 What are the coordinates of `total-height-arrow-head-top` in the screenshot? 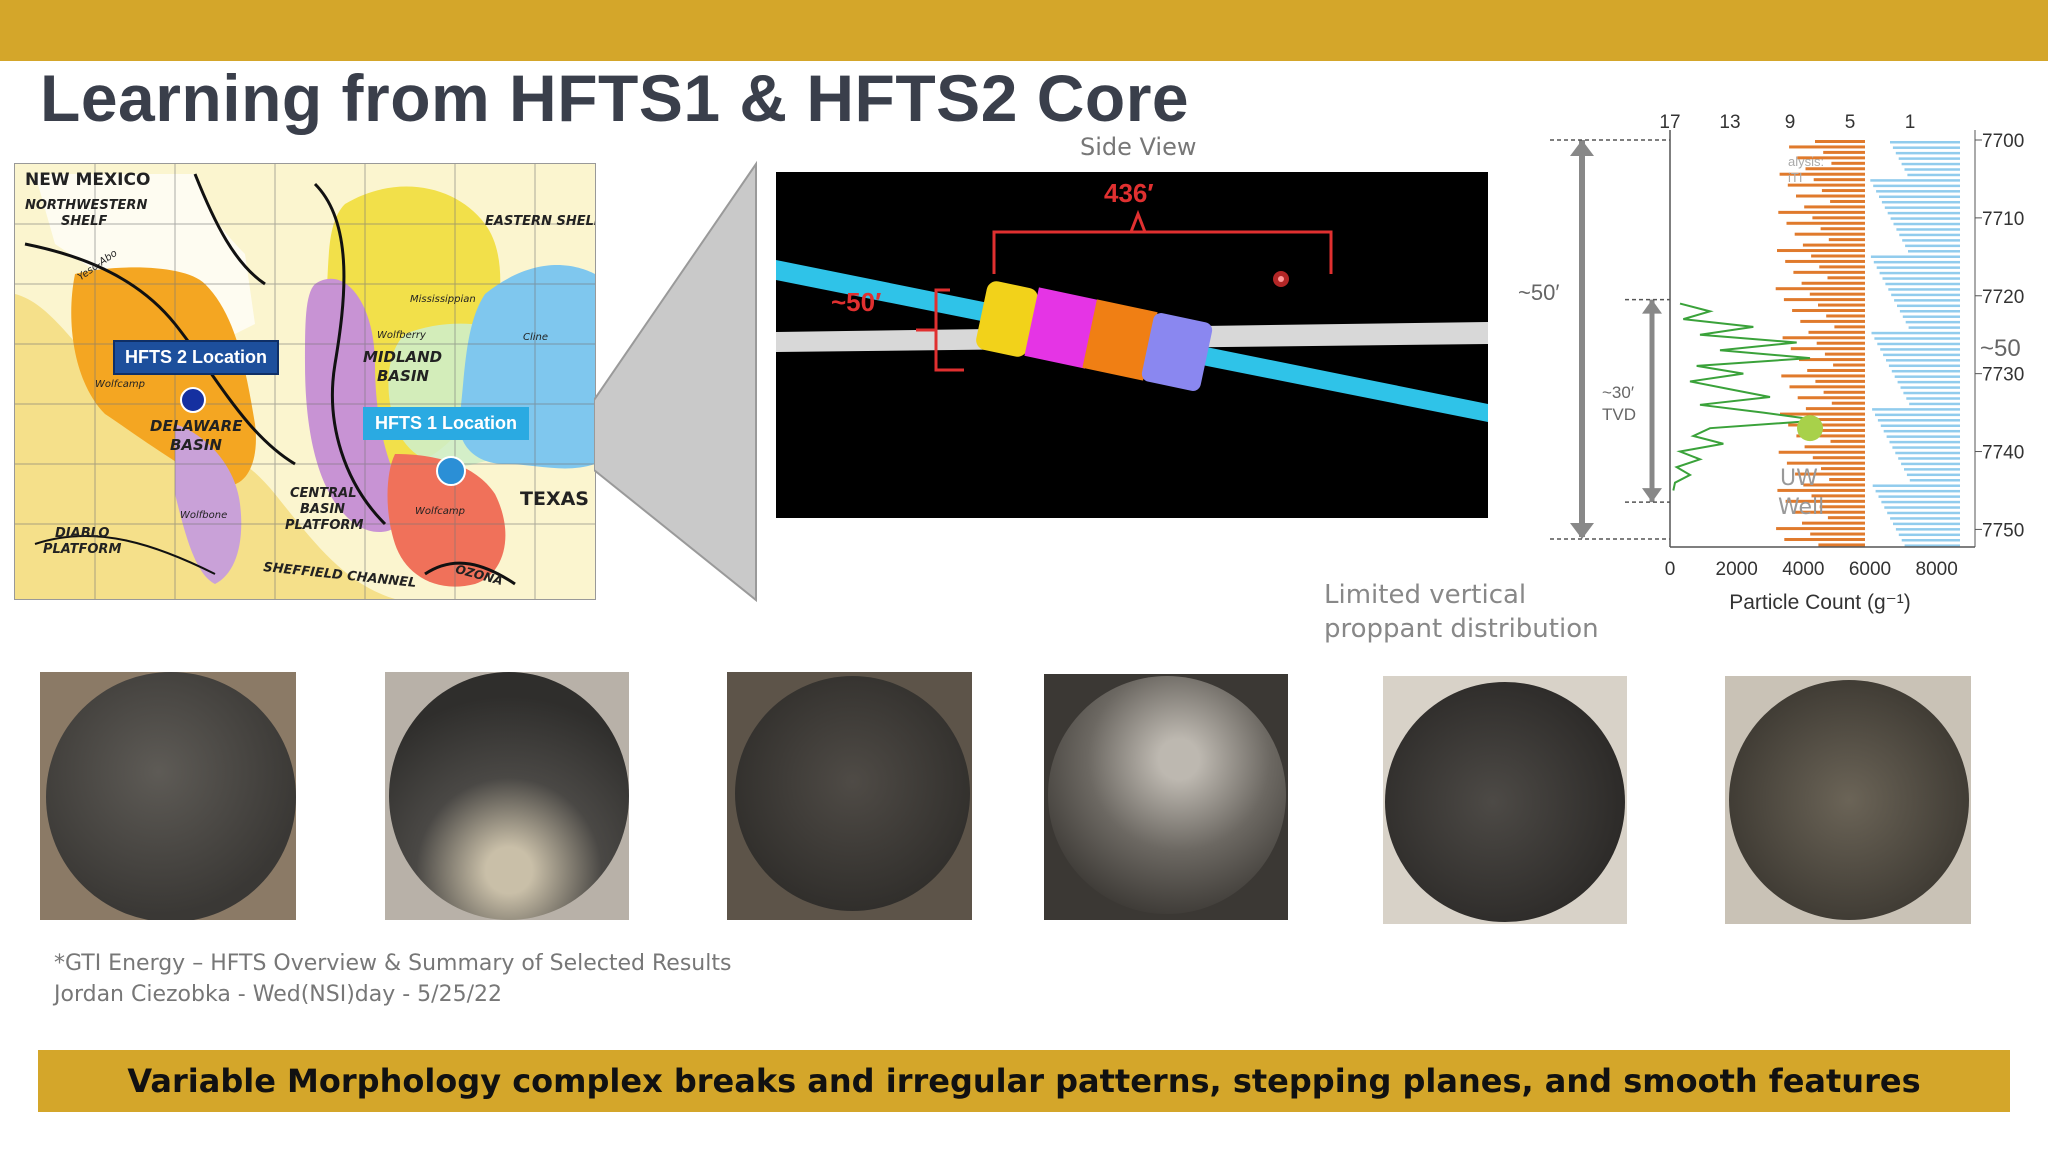 It's located at (1582, 148).